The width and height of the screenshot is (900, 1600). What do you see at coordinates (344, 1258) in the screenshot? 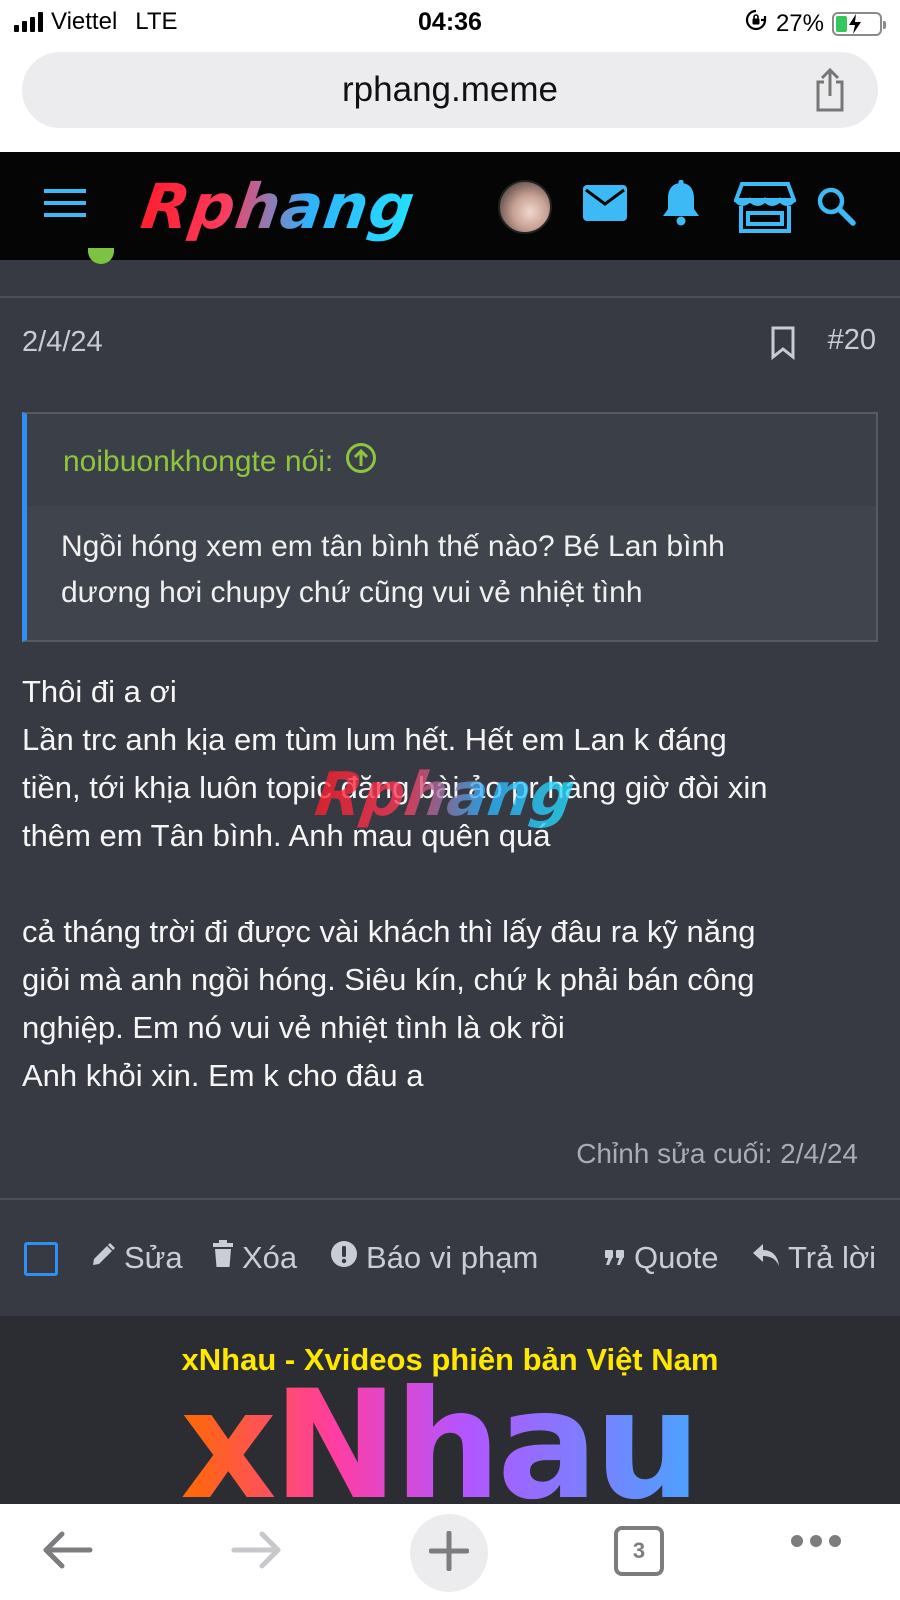
I see `alert-icon` at bounding box center [344, 1258].